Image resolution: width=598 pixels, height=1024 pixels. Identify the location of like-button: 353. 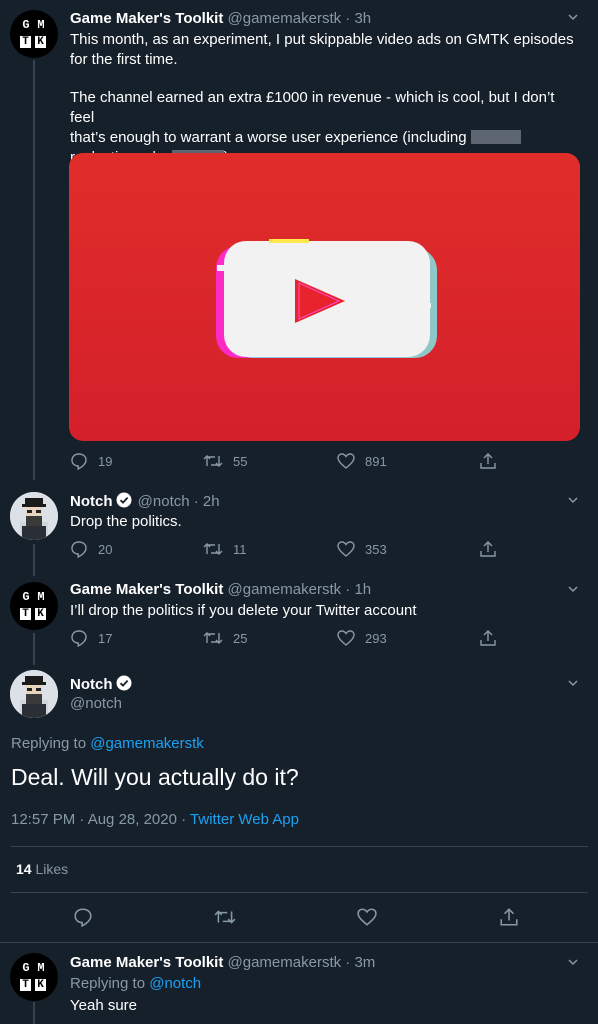
(362, 549).